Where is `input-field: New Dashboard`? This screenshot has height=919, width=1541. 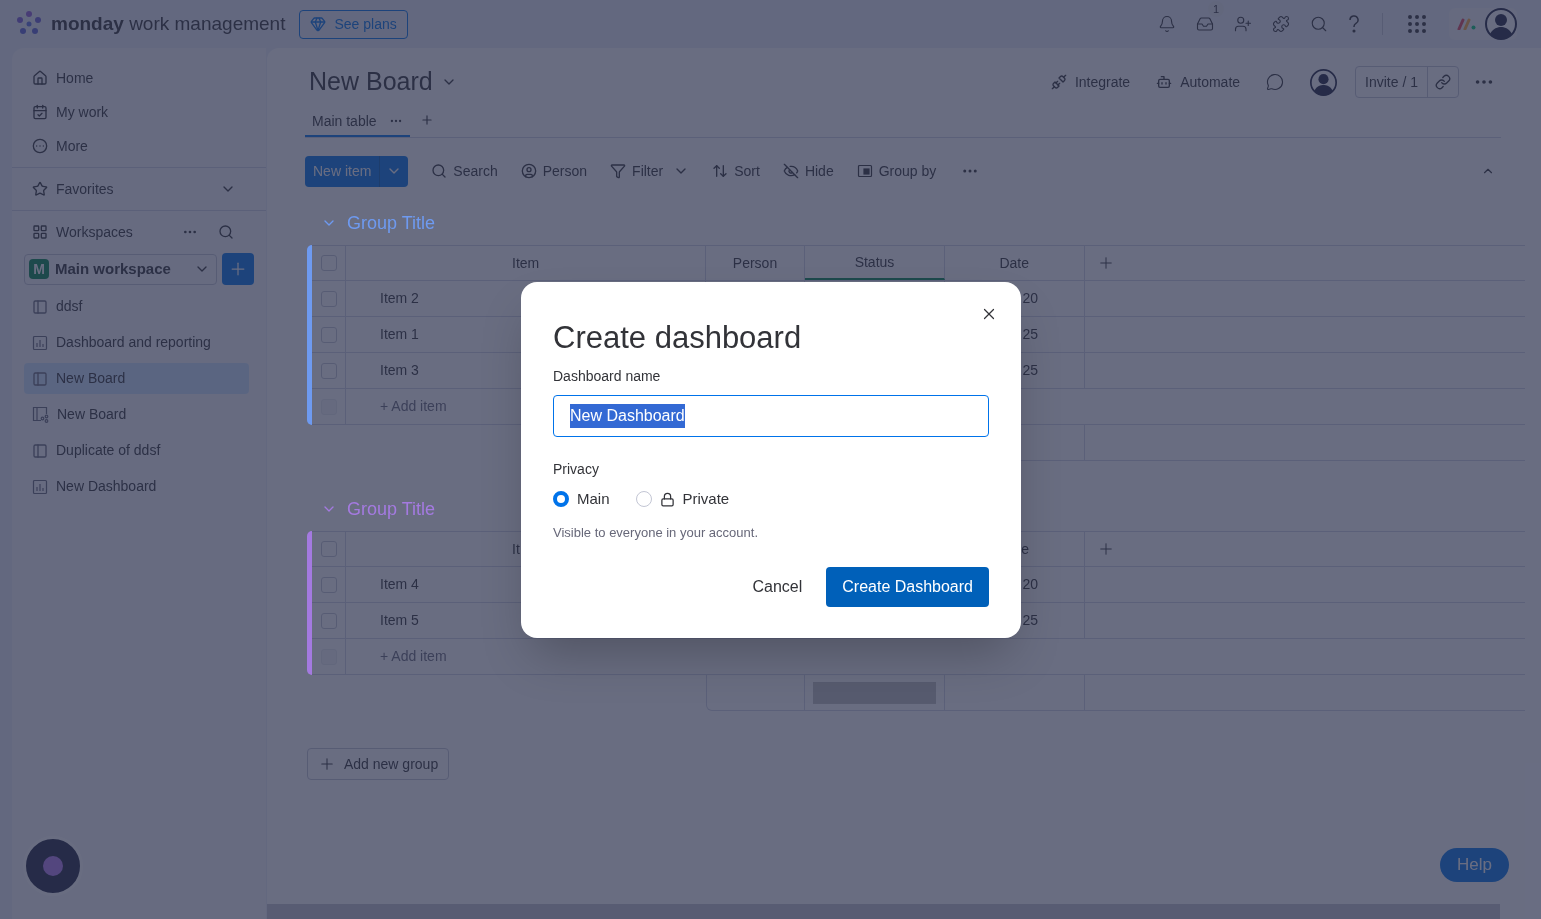 input-field: New Dashboard is located at coordinates (771, 416).